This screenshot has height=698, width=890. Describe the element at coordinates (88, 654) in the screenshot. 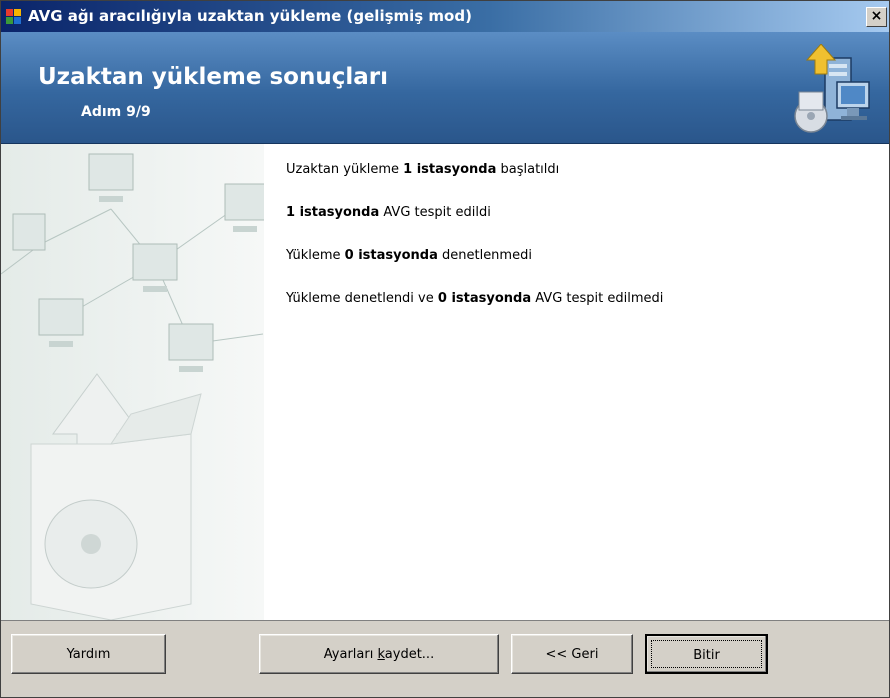

I see `help-button: Yardım` at that location.